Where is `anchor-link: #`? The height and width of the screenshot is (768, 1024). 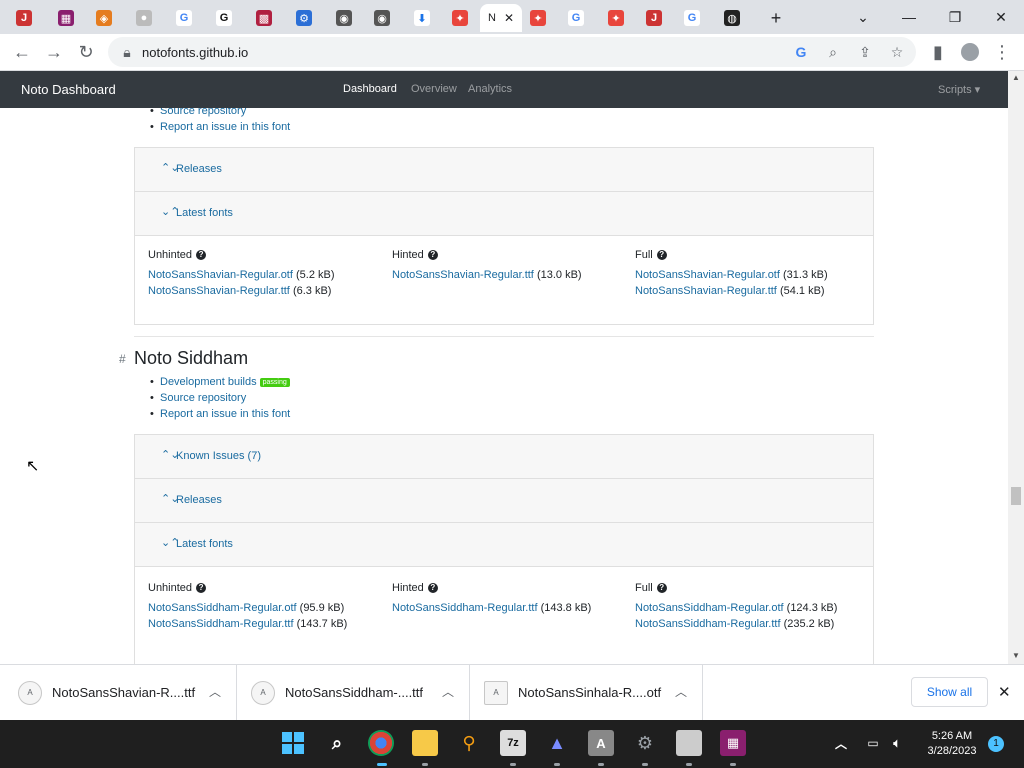 anchor-link: # is located at coordinates (122, 359).